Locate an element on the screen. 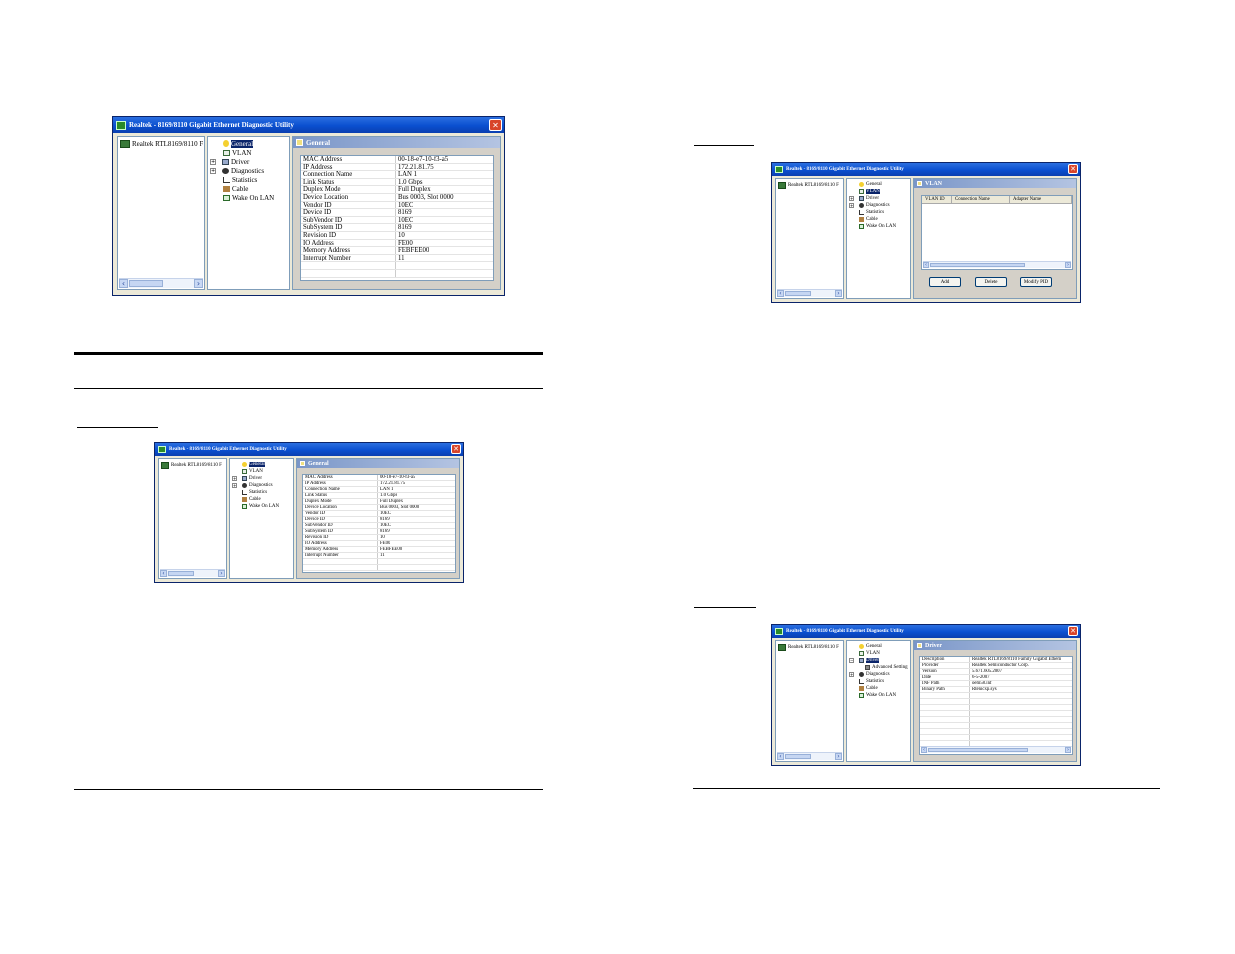  property-name: Description is located at coordinates (945, 659).